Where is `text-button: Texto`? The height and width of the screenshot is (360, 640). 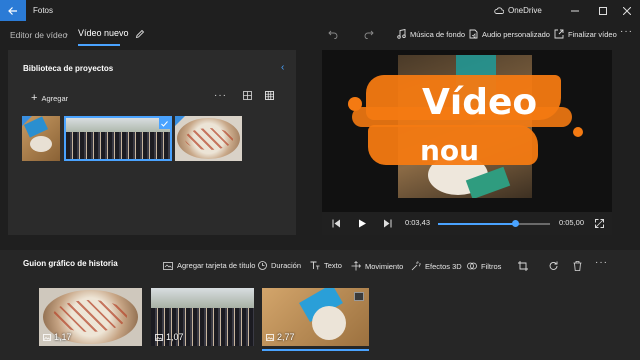 text-button: Texto is located at coordinates (326, 265).